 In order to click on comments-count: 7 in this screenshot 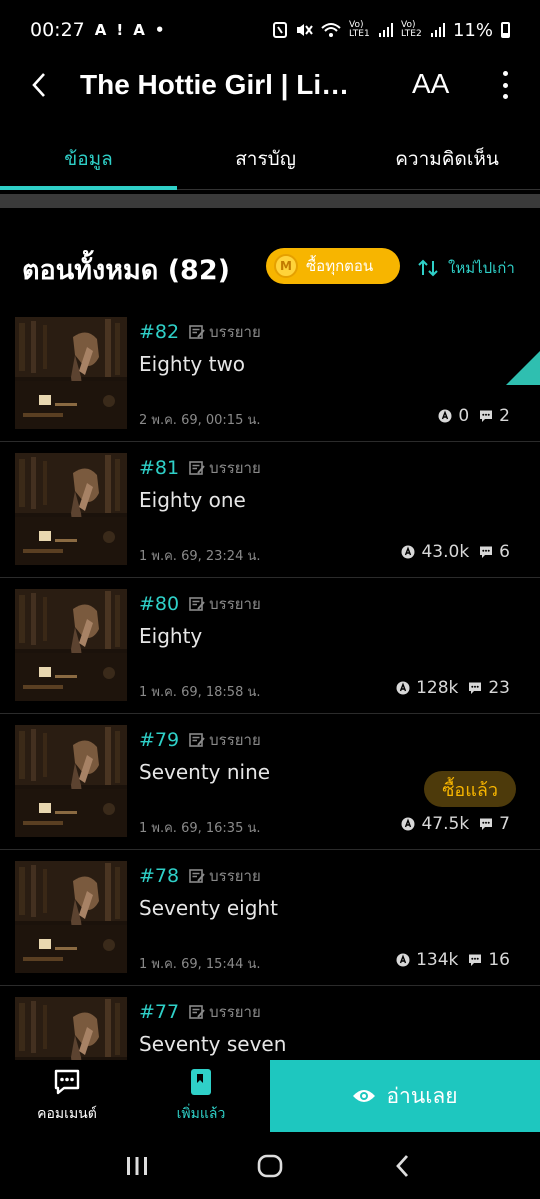, I will do `click(504, 824)`.